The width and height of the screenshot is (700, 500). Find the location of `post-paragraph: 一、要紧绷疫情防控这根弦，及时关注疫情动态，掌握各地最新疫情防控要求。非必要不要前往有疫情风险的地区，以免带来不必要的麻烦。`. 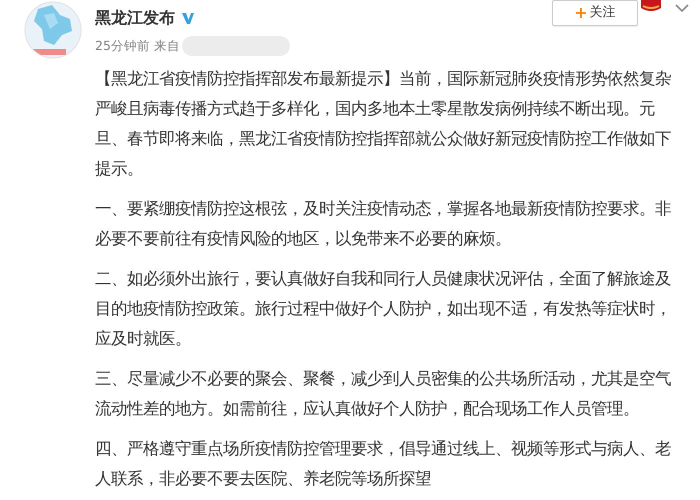

post-paragraph: 一、要紧绷疫情防控这根弦，及时关注疫情动态，掌握各地最新疫情防控要求。非必要不要前往有疫情风险的地区，以免带来不必要的麻烦。 is located at coordinates (383, 224).